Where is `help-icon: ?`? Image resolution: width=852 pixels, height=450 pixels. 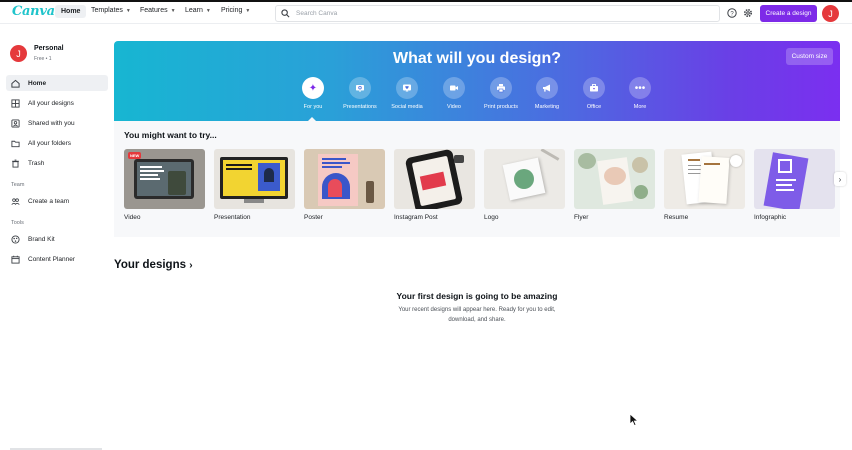
help-icon: ? is located at coordinates (732, 13).